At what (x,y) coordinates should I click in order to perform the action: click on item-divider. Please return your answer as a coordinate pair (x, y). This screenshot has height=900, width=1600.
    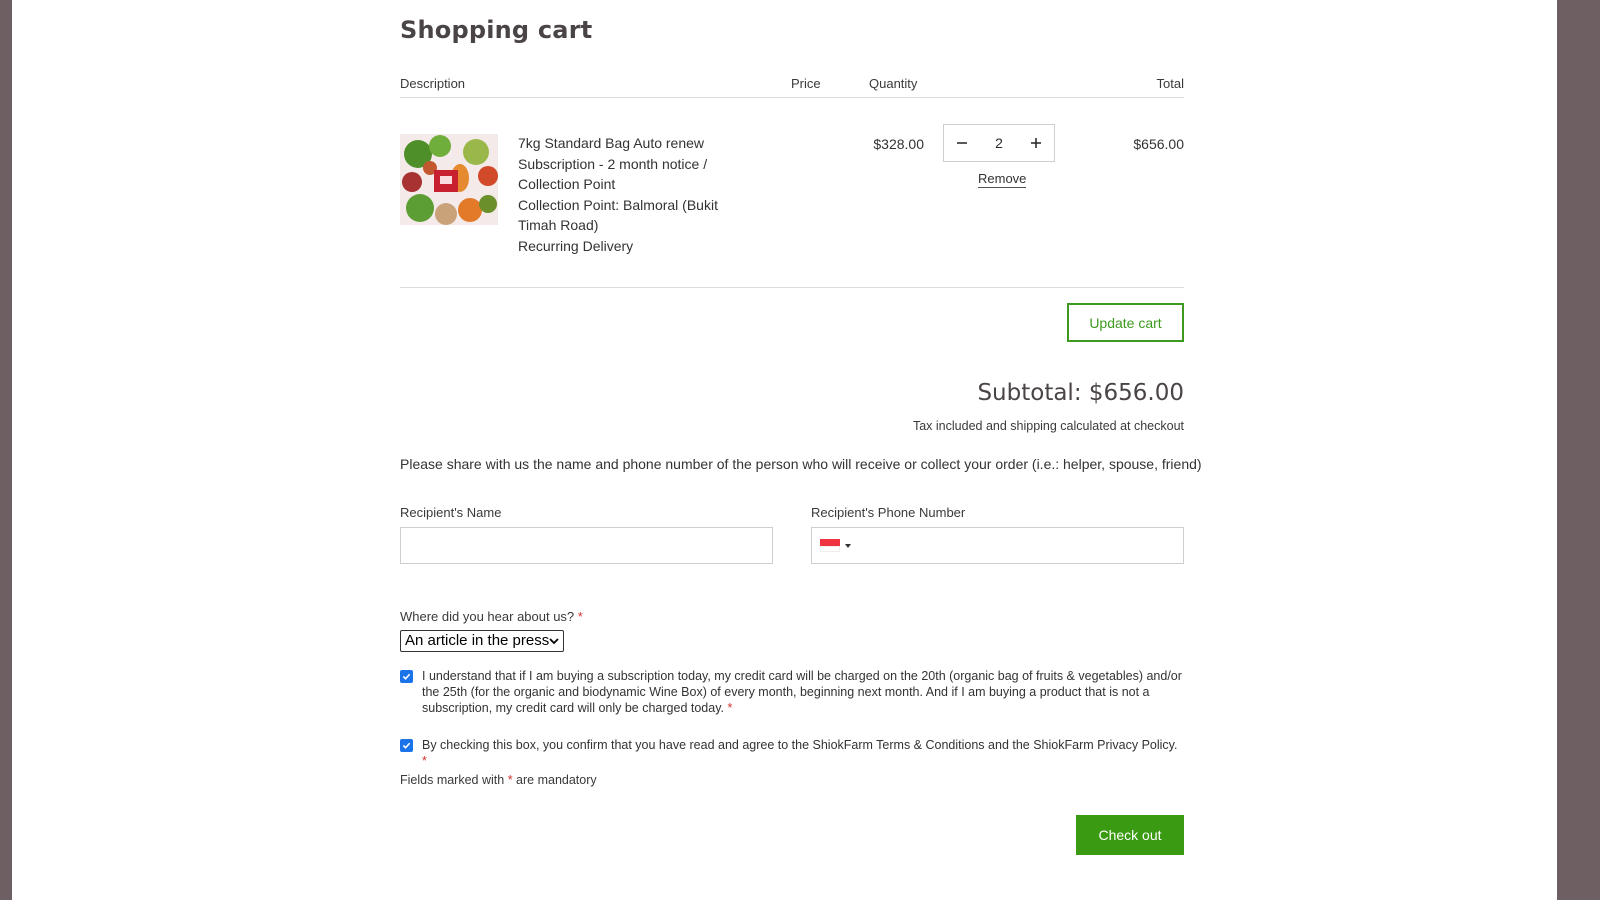
    Looking at the image, I should click on (792, 287).